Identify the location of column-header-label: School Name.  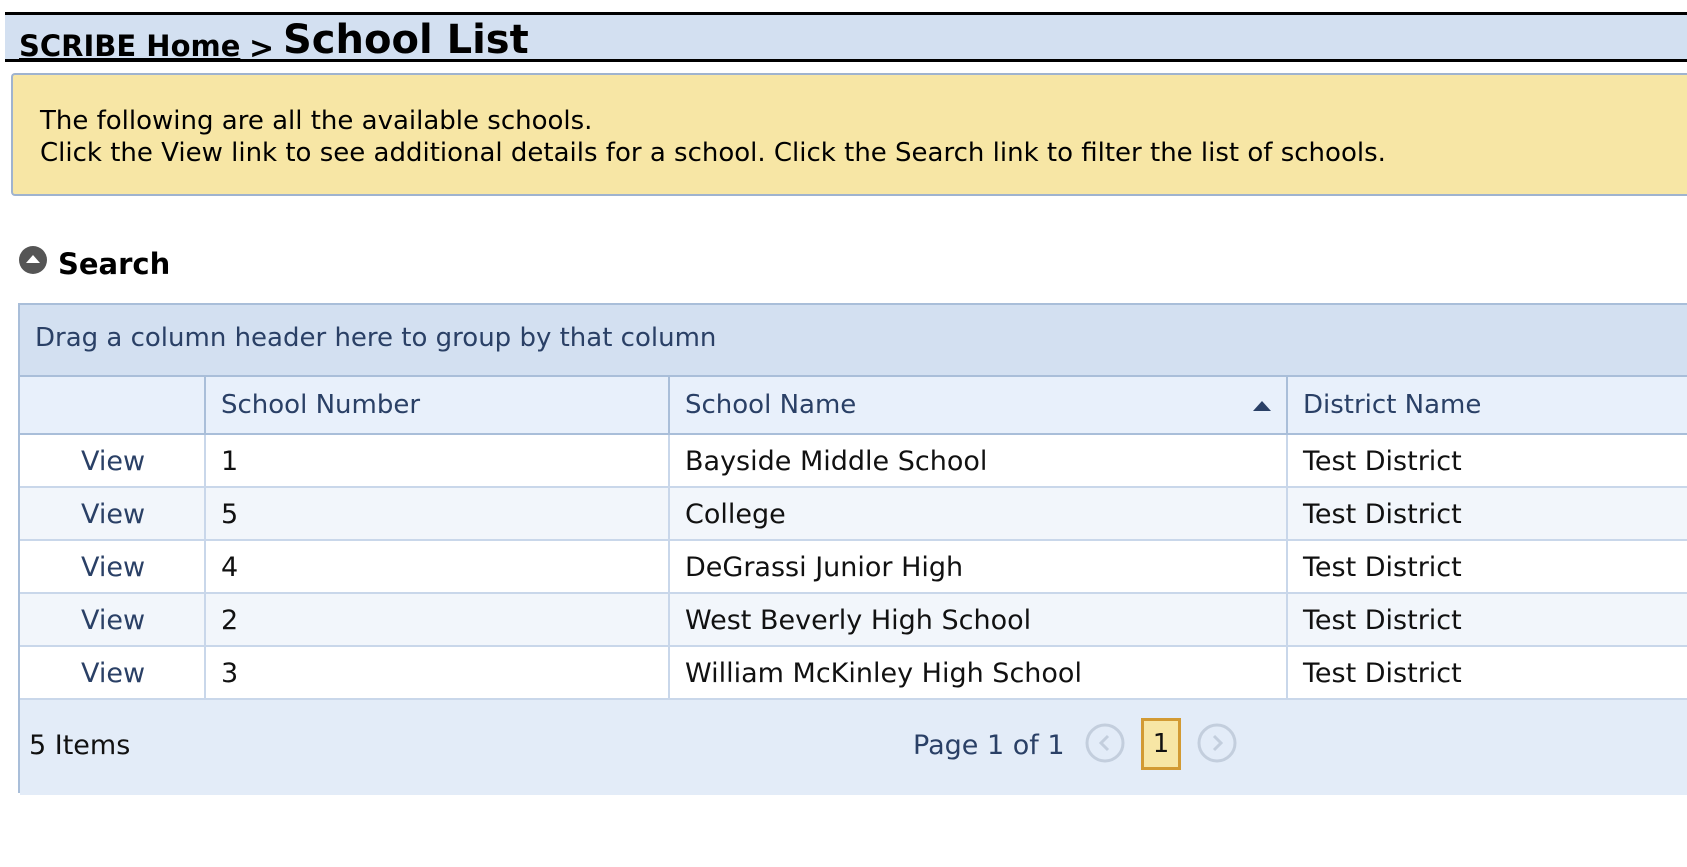
(770, 405).